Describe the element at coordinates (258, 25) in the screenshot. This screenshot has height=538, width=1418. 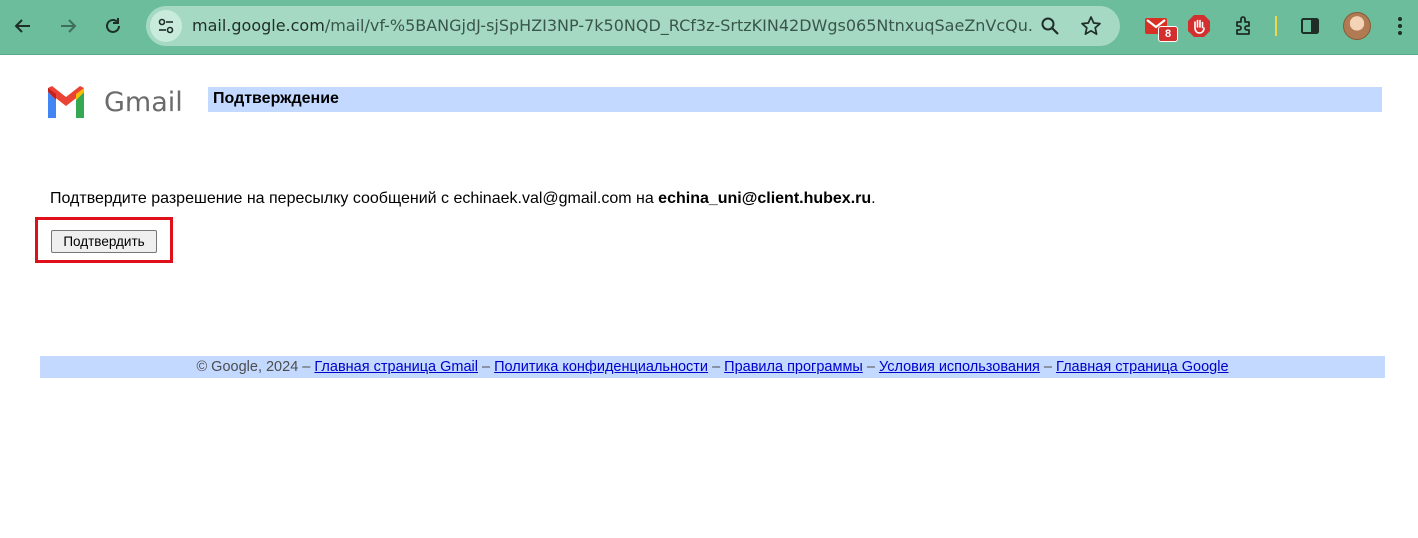
I see `url-host: mail.google.com` at that location.